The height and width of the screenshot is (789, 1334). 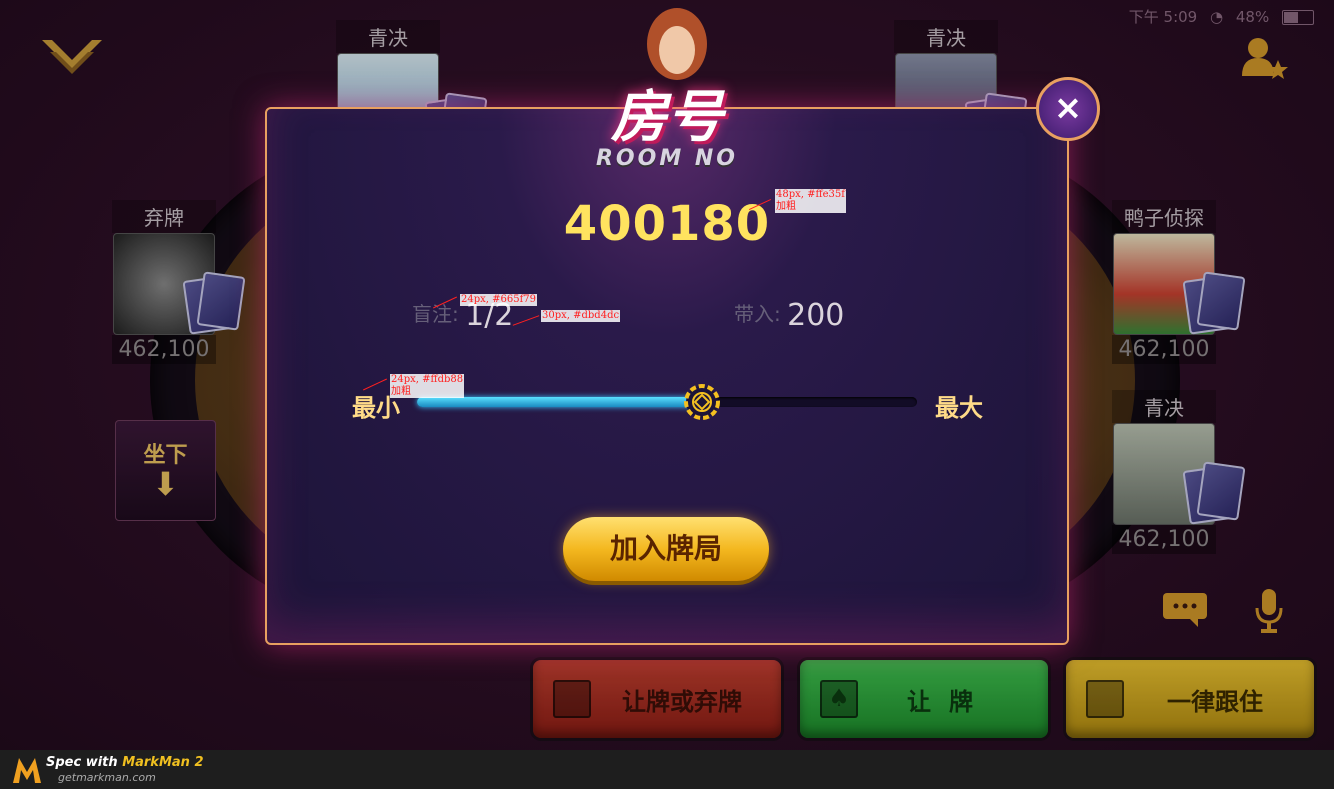 I want to click on buyin-info: 带入: 200, so click(x=789, y=315).